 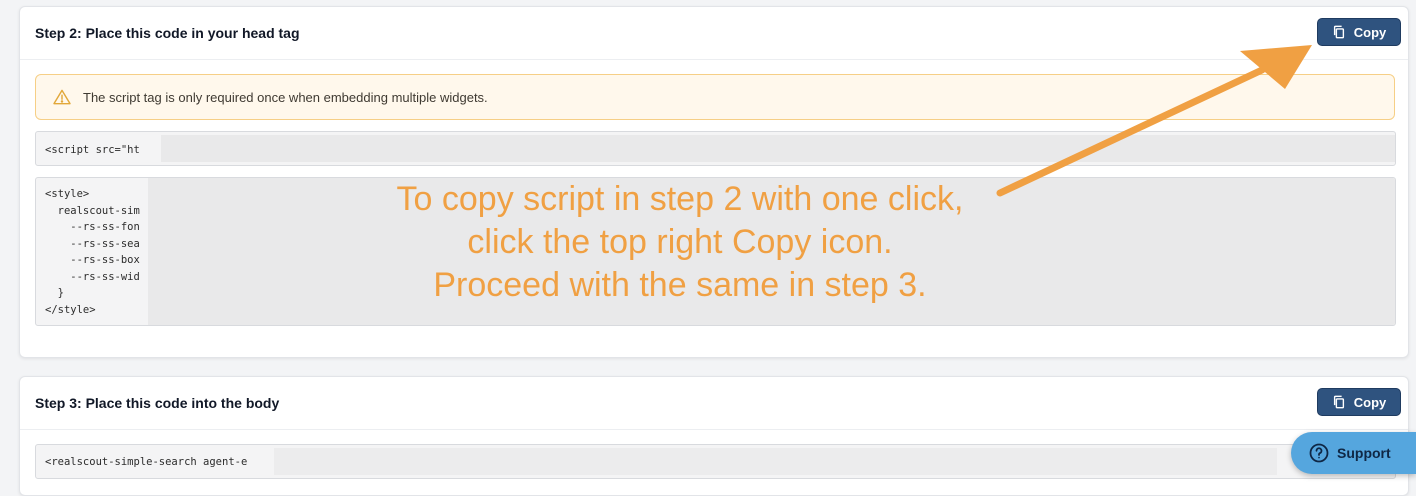 I want to click on step3-title: Step 3: Place this code into the body, so click(x=157, y=403).